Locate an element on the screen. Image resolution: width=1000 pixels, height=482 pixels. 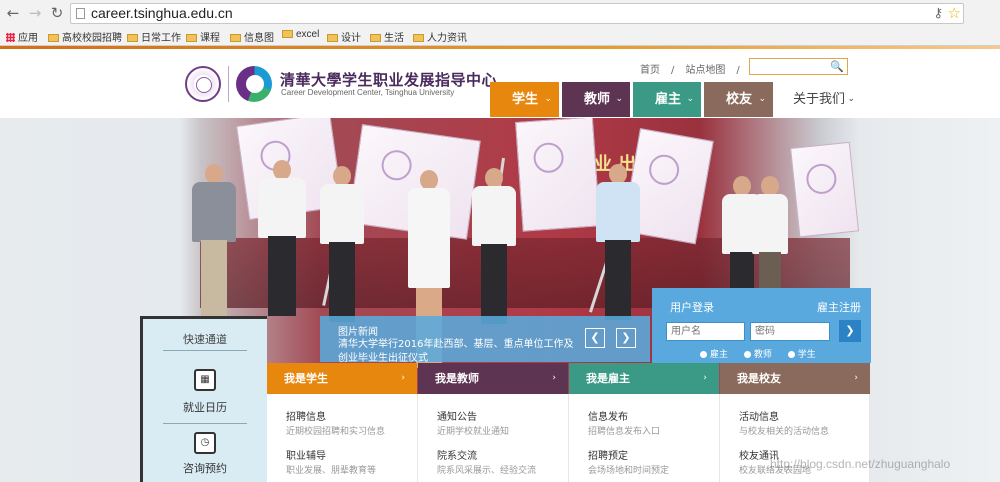
employer-register-link: 雇主注册 is located at coordinates (839, 307).